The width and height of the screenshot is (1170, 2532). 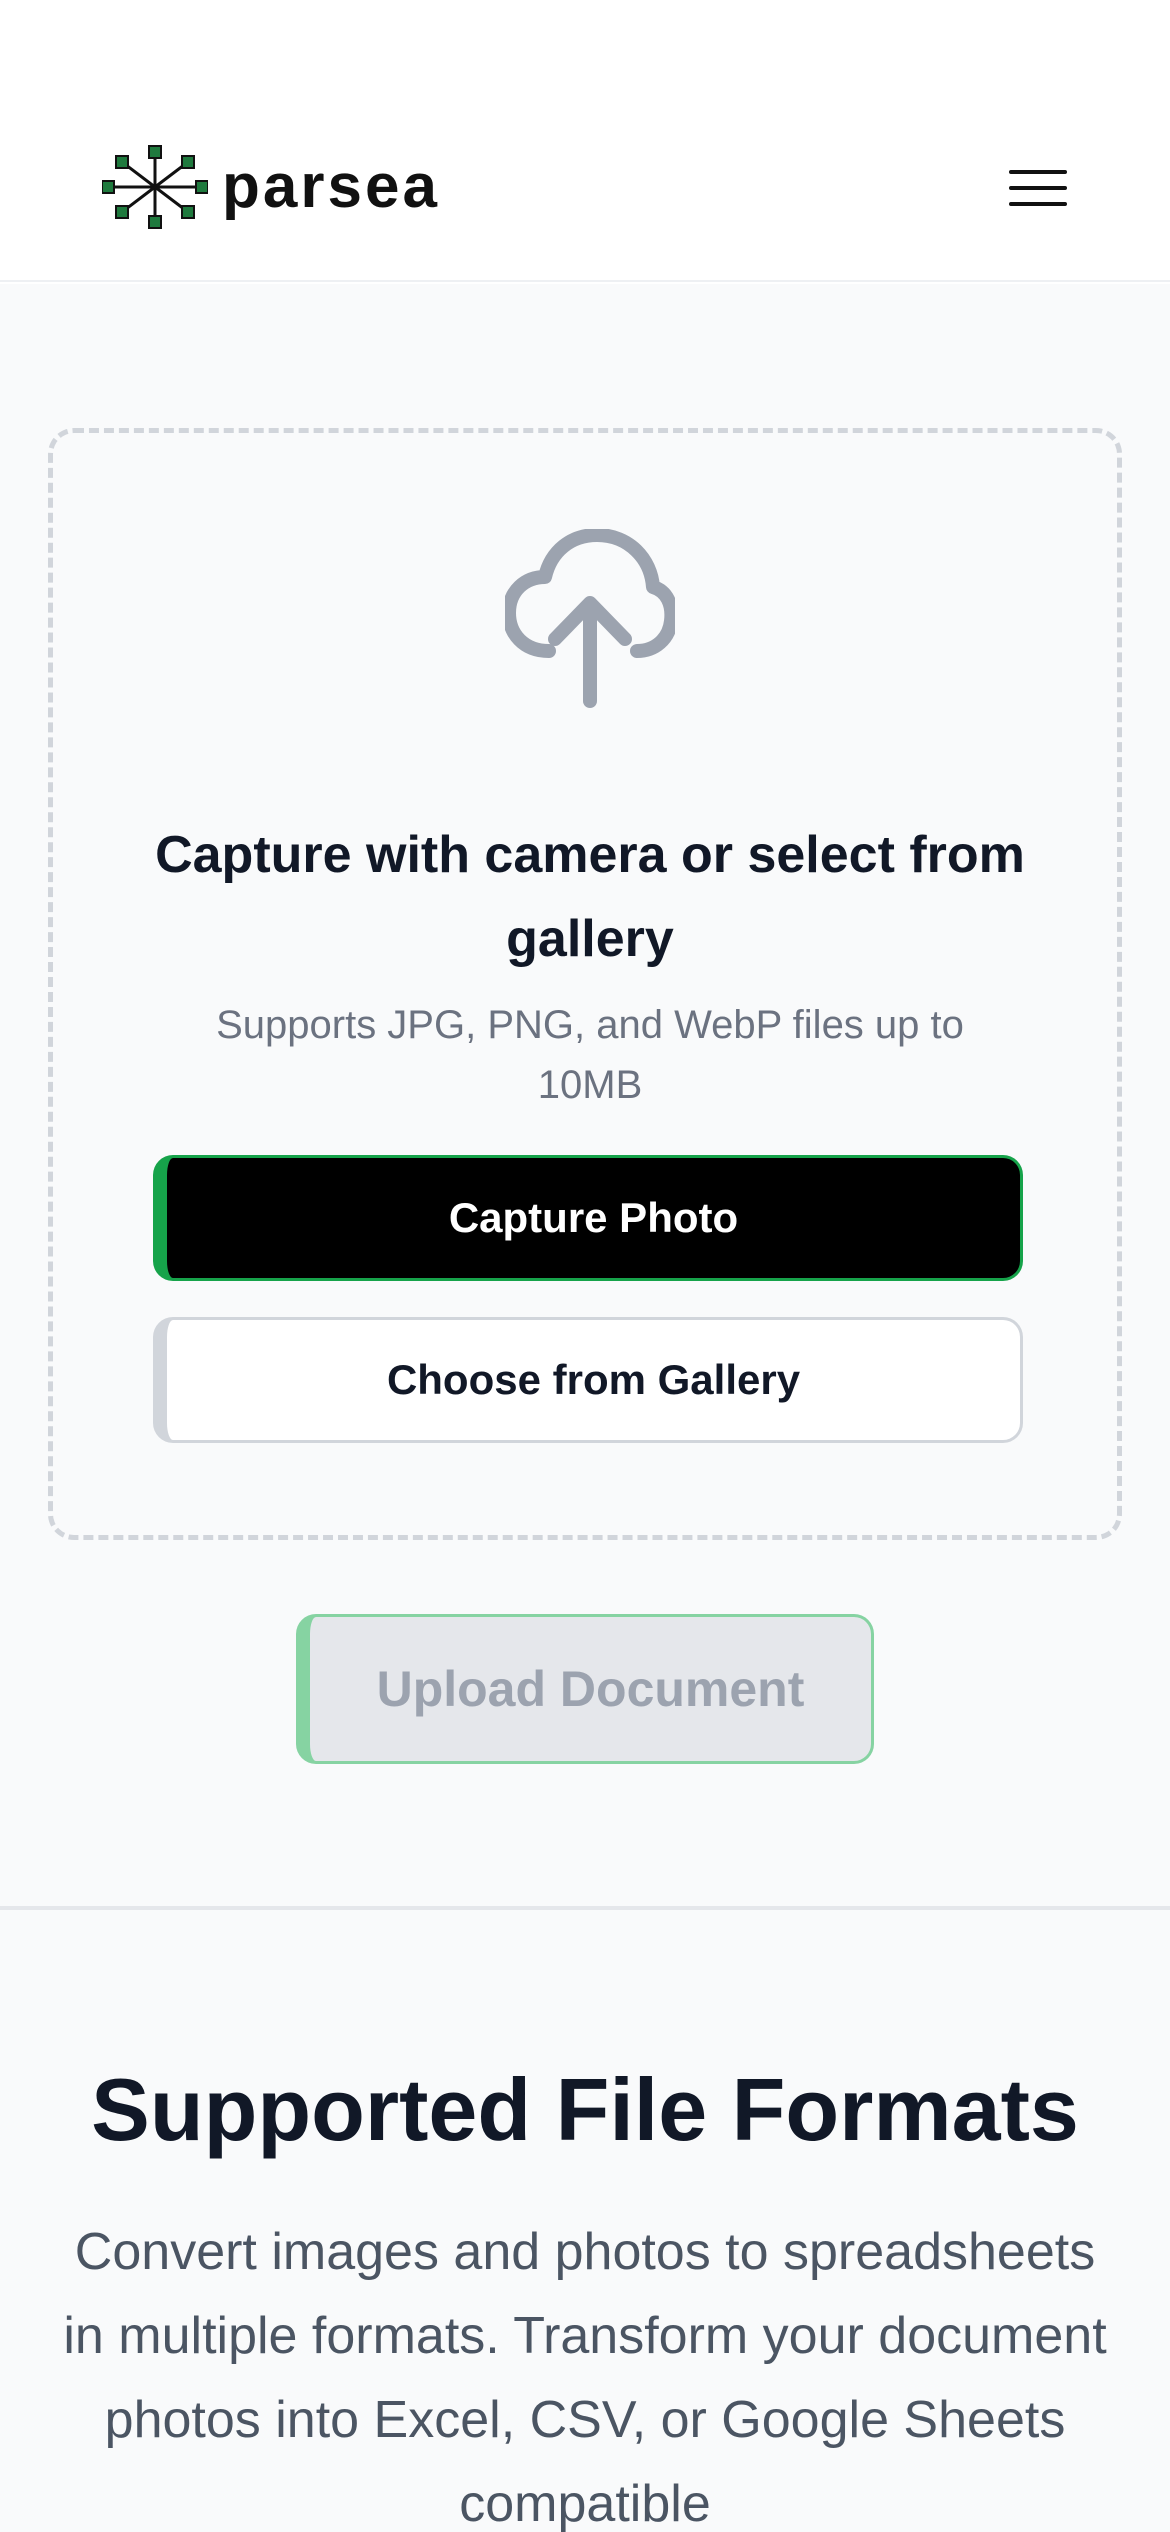 I want to click on network-node-logo-icon, so click(x=155, y=187).